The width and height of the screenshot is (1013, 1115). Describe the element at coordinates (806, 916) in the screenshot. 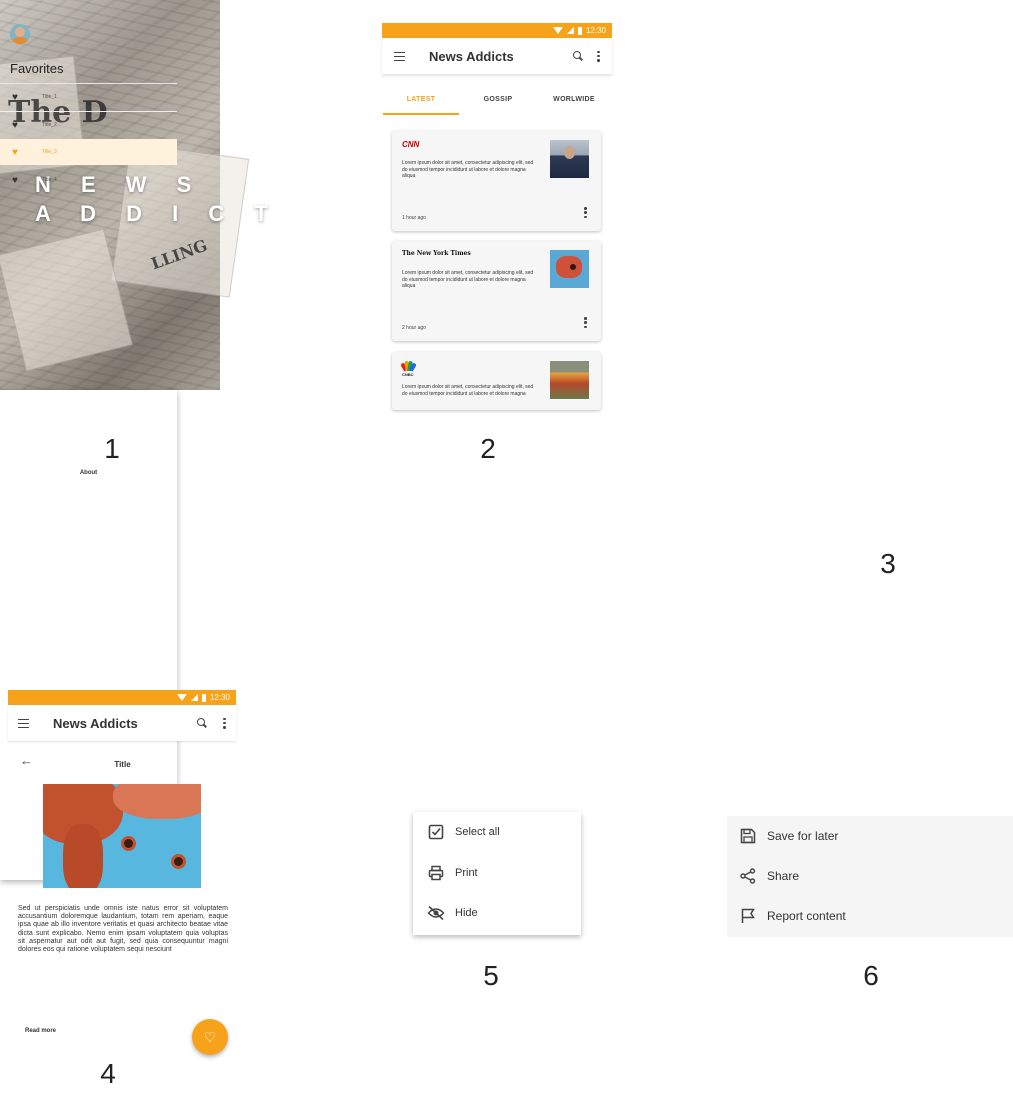

I see `menu-item-label: Report content` at that location.